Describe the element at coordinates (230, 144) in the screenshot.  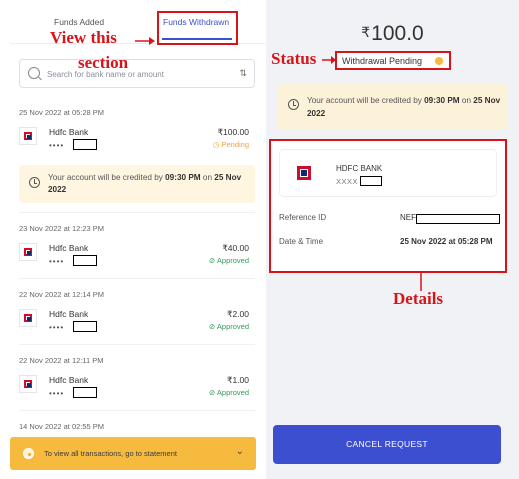
I see `status-badge: ◷ Pending` at that location.